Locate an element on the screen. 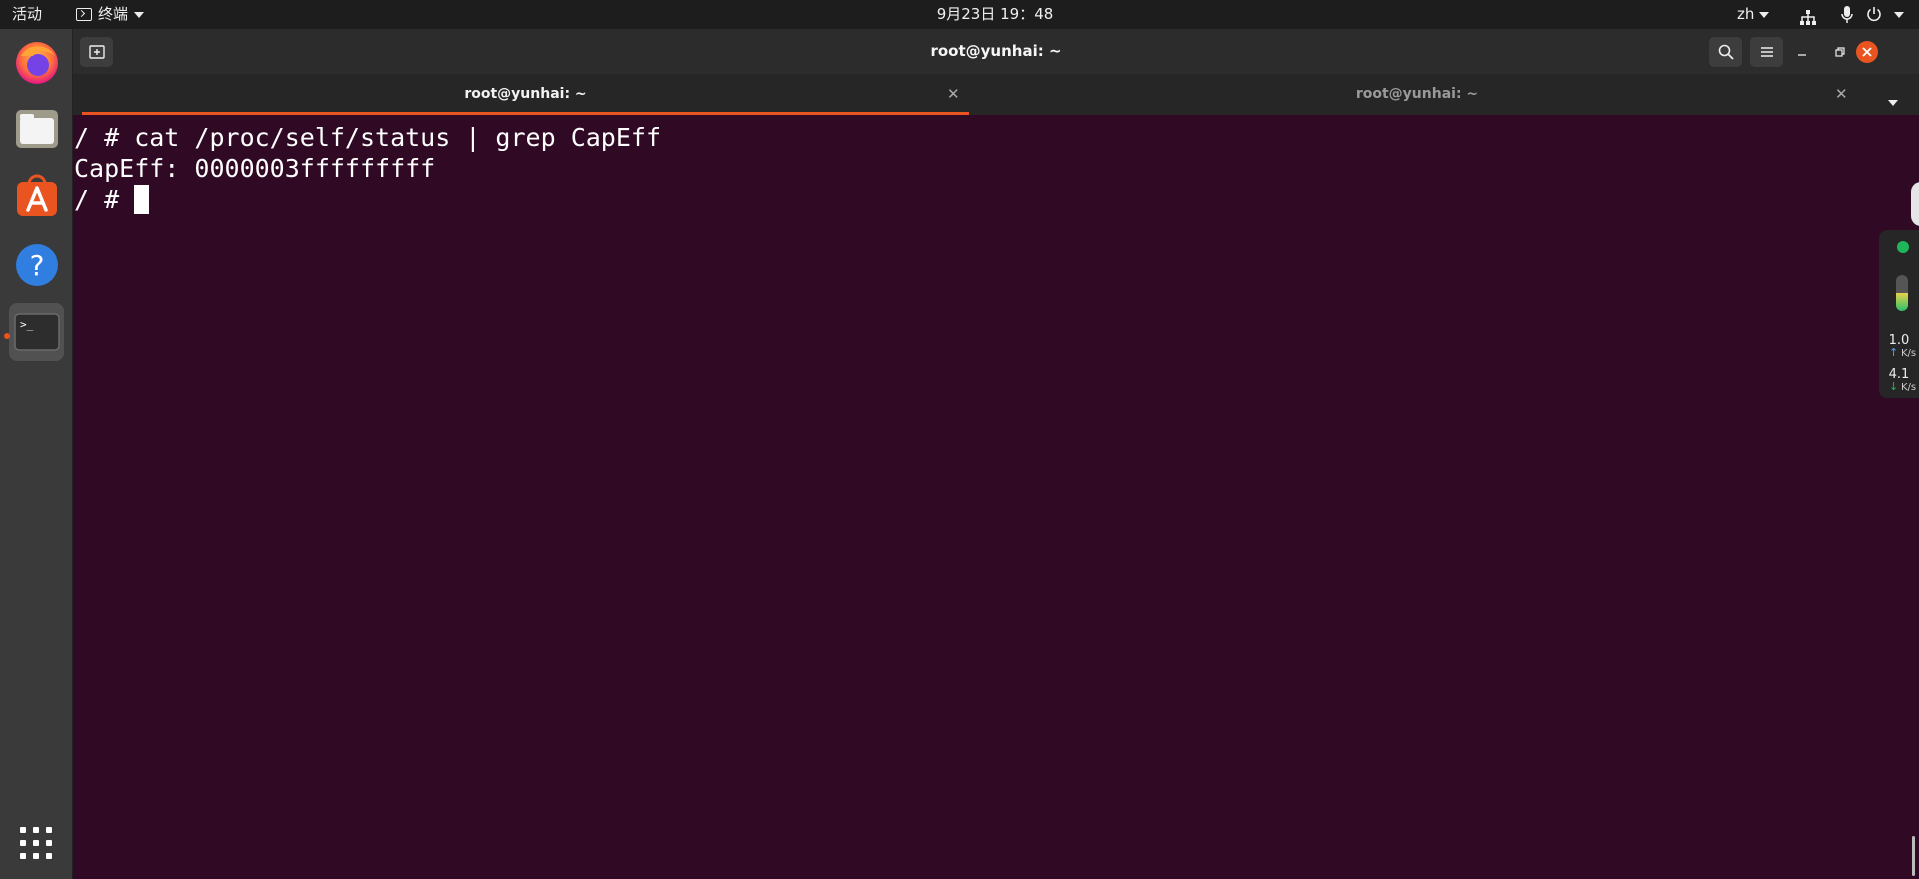  scrollbar-thumb is located at coordinates (1913, 856).